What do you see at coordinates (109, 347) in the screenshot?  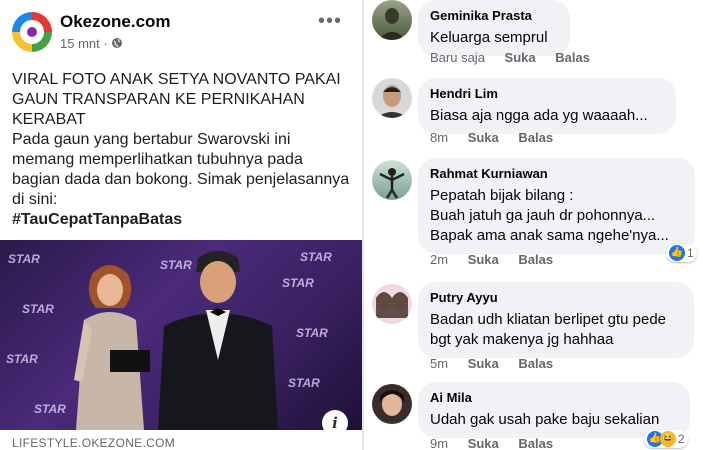 I see `woman-figure` at bounding box center [109, 347].